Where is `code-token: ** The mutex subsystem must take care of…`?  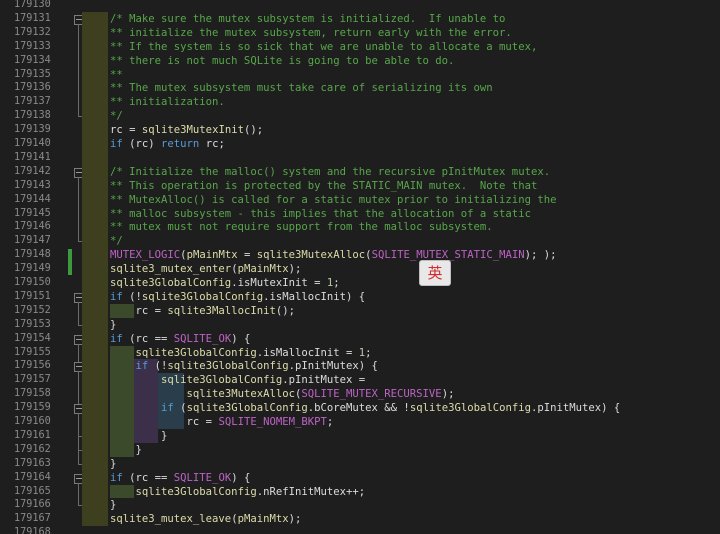 code-token: ** The mutex subsystem must take care of… is located at coordinates (301, 88).